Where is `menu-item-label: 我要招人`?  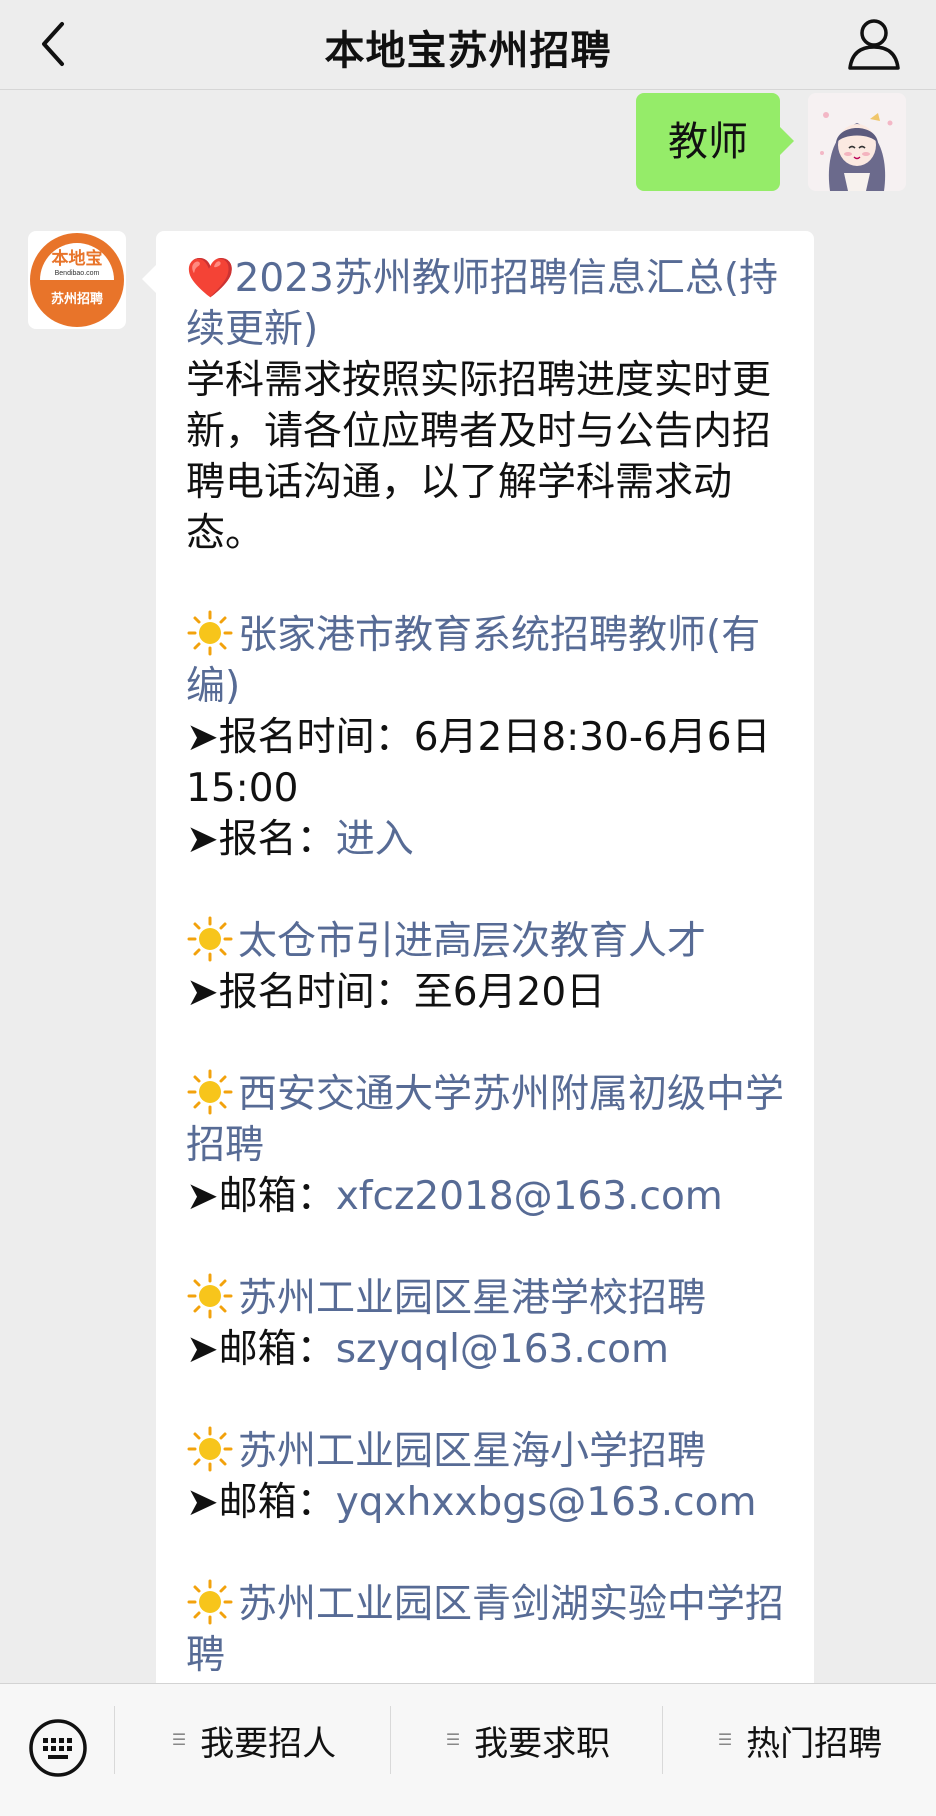
menu-item-label: 我要招人 is located at coordinates (268, 1743).